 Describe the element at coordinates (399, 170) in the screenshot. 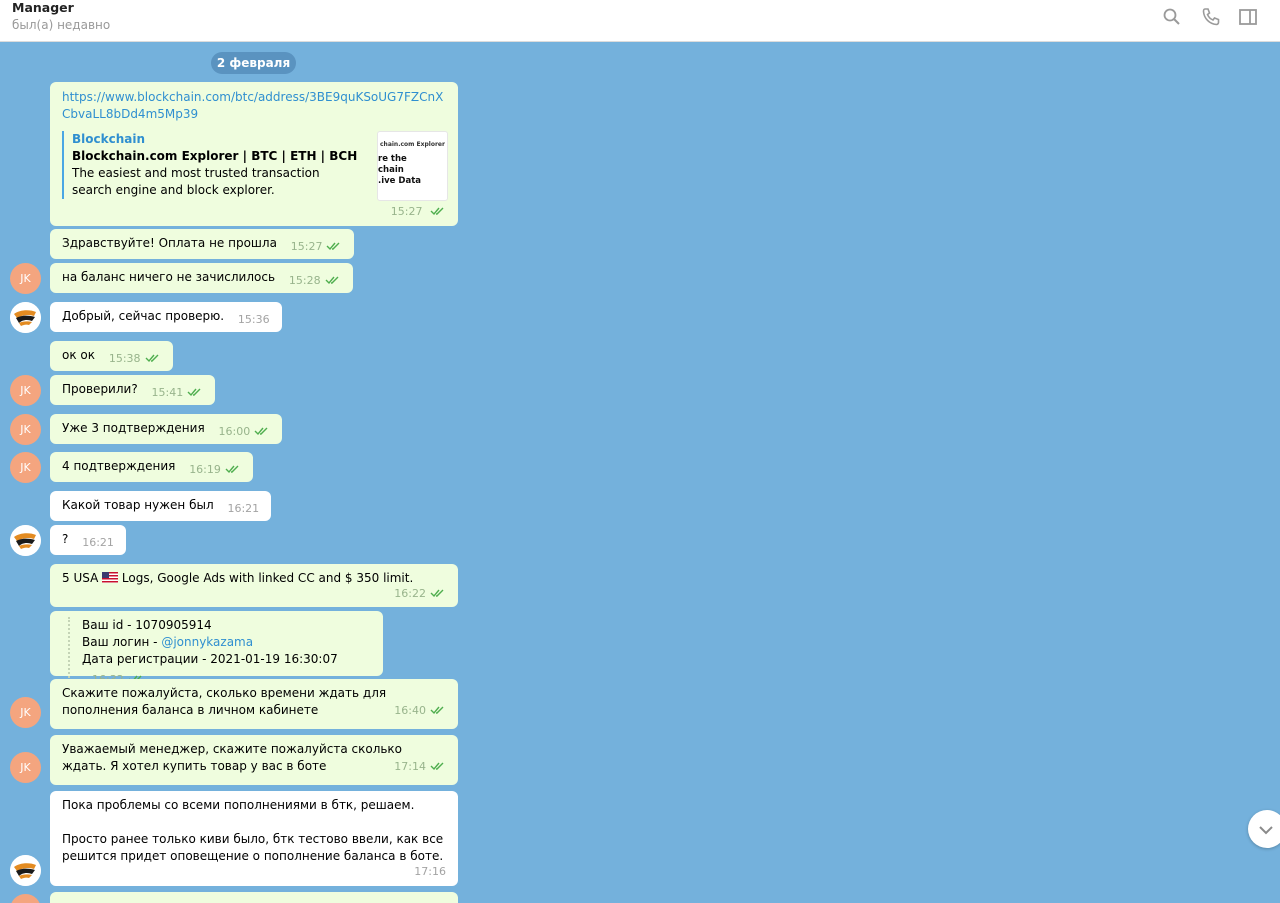

I see `thumbnail-text: re the chain .ive Data` at that location.